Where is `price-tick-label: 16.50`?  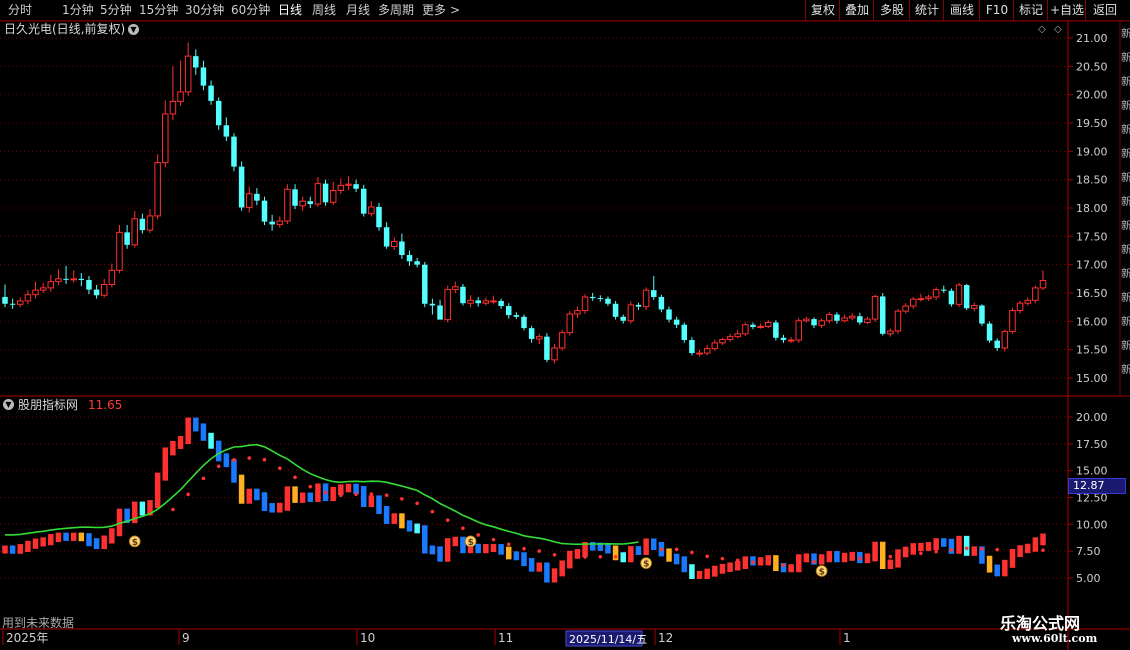
price-tick-label: 16.50 is located at coordinates (1092, 293).